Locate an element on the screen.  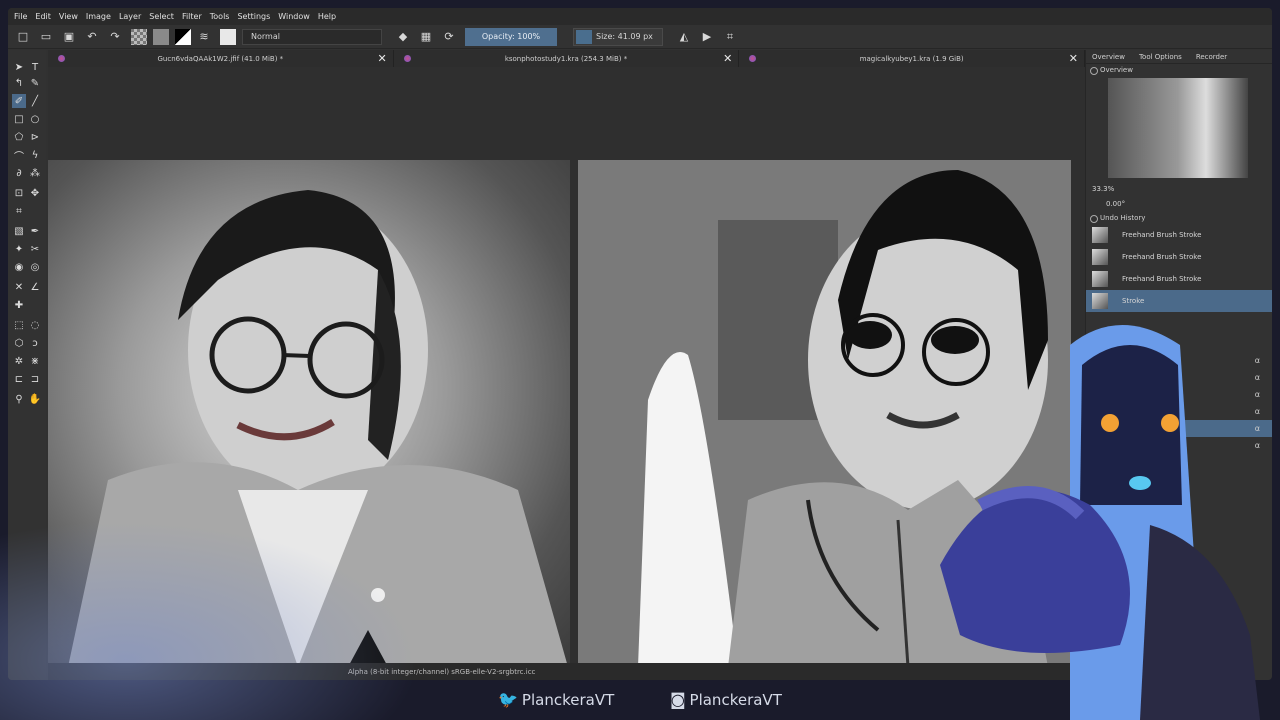
enclose-fill-tool-icon: ◎ is located at coordinates (35, 267).